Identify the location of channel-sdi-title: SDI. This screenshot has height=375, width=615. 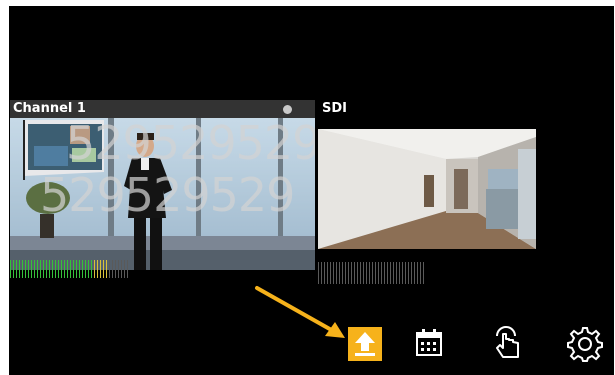
(334, 108).